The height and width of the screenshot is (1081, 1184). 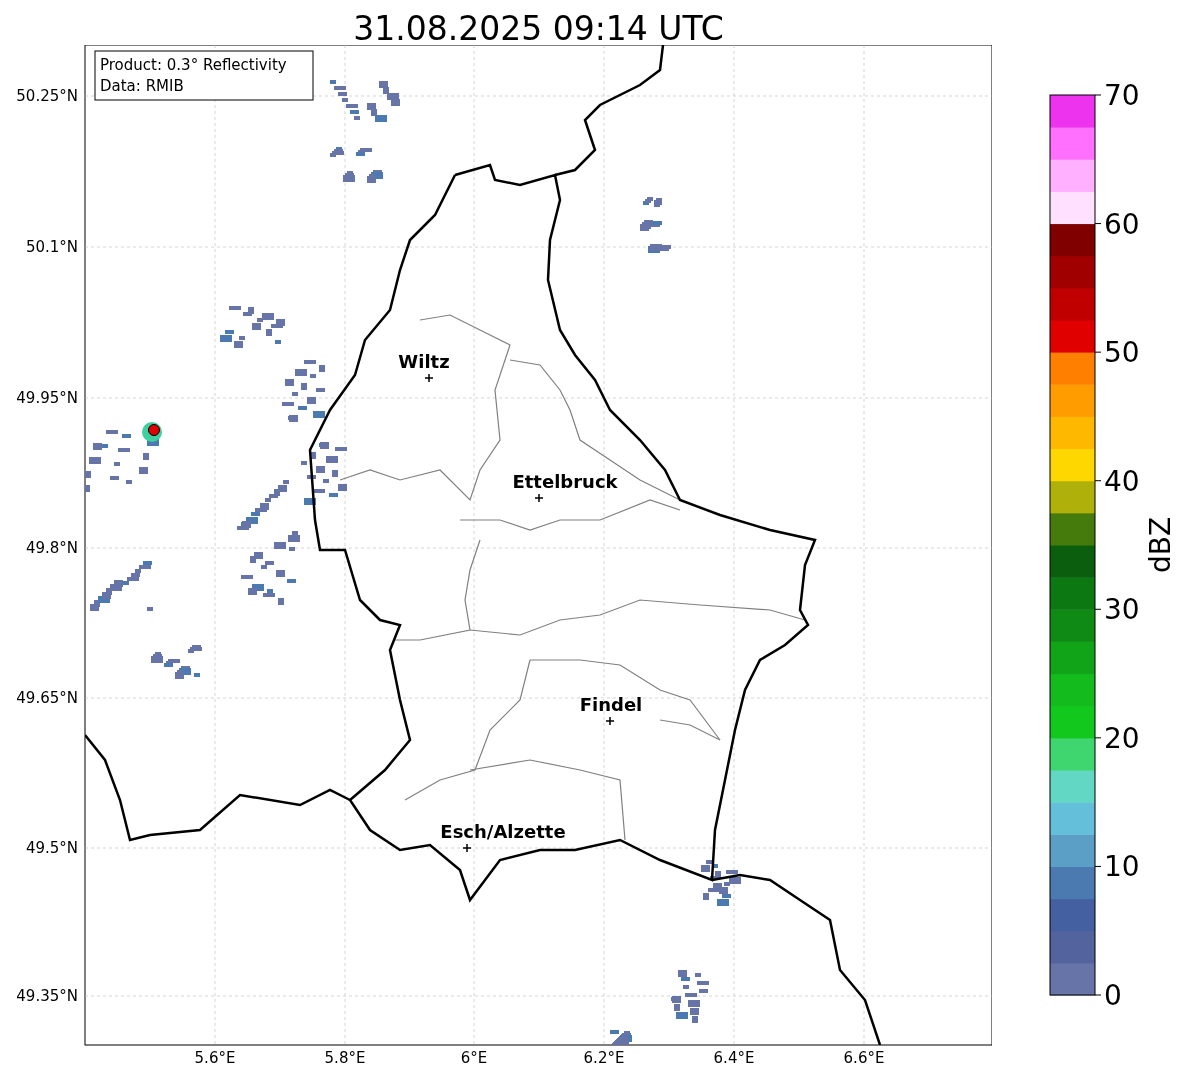 What do you see at coordinates (51, 548) in the screenshot?
I see `latitude-tick-label: 49.8°N` at bounding box center [51, 548].